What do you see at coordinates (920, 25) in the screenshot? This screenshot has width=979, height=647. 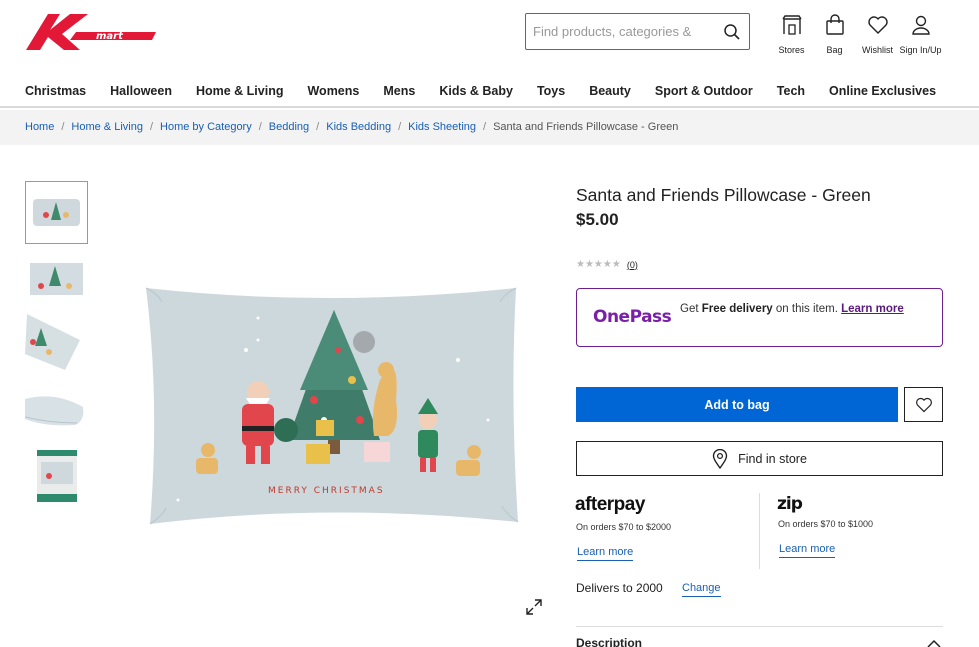 I see `user-icon` at bounding box center [920, 25].